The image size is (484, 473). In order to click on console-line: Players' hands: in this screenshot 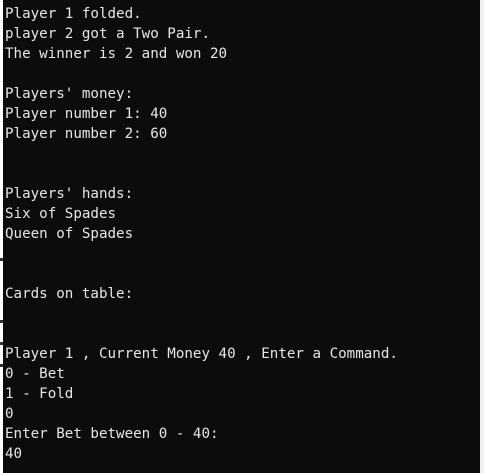, I will do `click(69, 194)`.